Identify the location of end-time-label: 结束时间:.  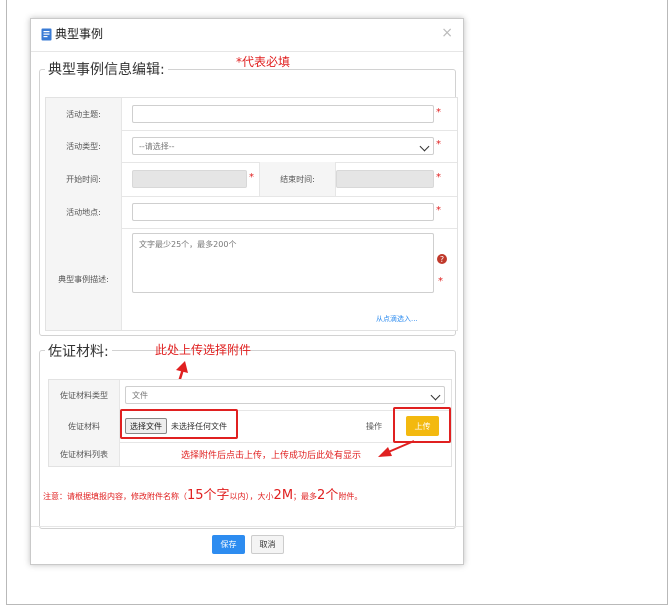
(297, 179).